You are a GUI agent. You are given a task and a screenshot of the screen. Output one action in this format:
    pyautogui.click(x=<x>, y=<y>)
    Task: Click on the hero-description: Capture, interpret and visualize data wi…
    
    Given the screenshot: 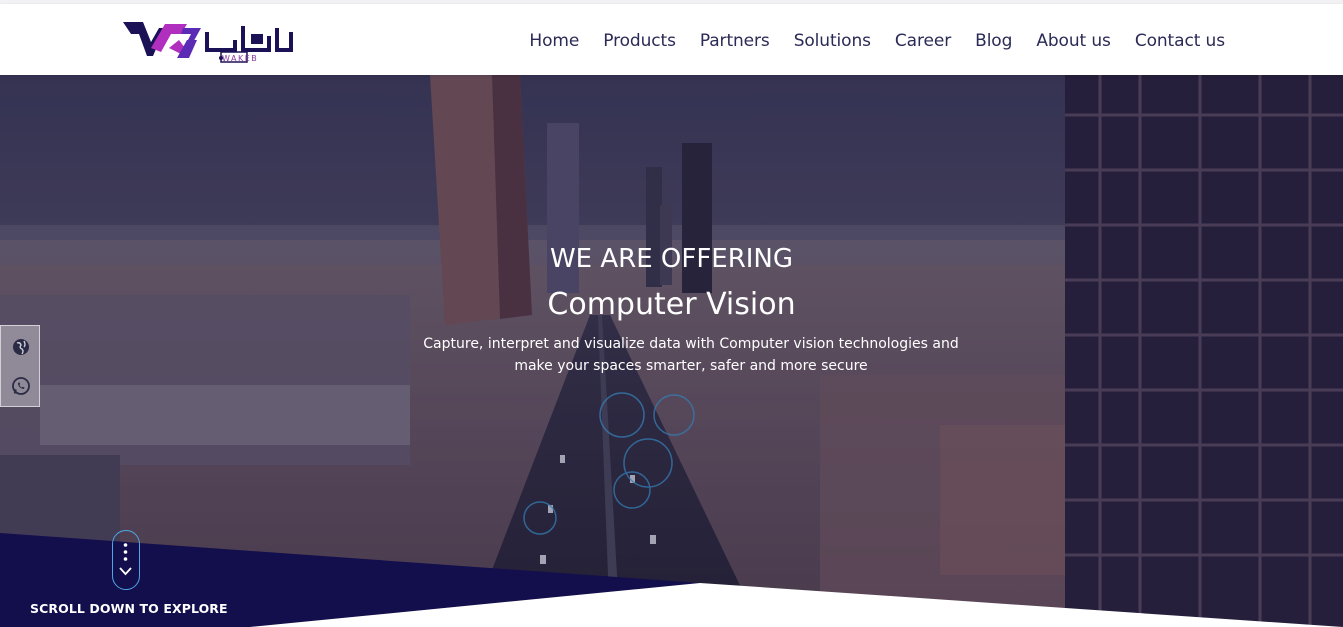 What is the action you would take?
    pyautogui.click(x=691, y=355)
    